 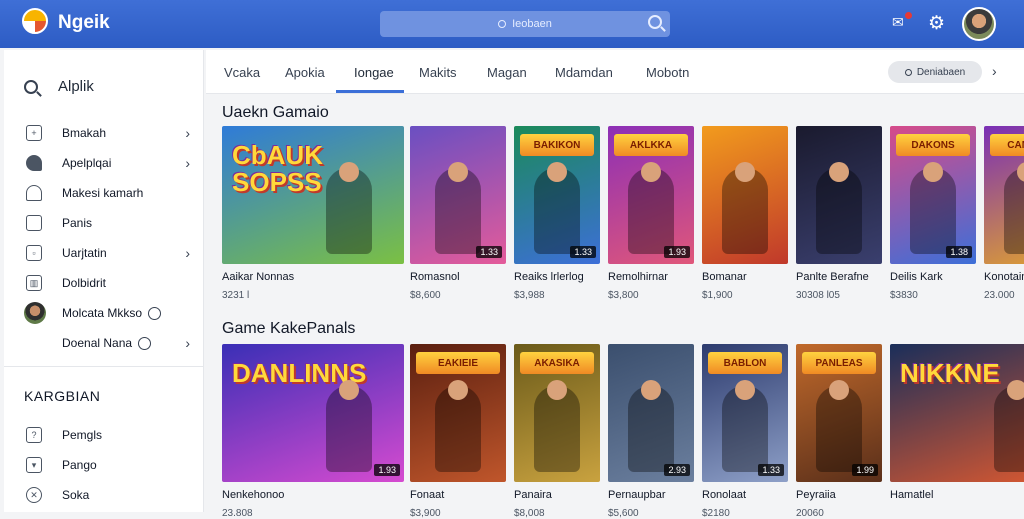 What do you see at coordinates (651, 495) in the screenshot?
I see `game-title: Pernaupbar` at bounding box center [651, 495].